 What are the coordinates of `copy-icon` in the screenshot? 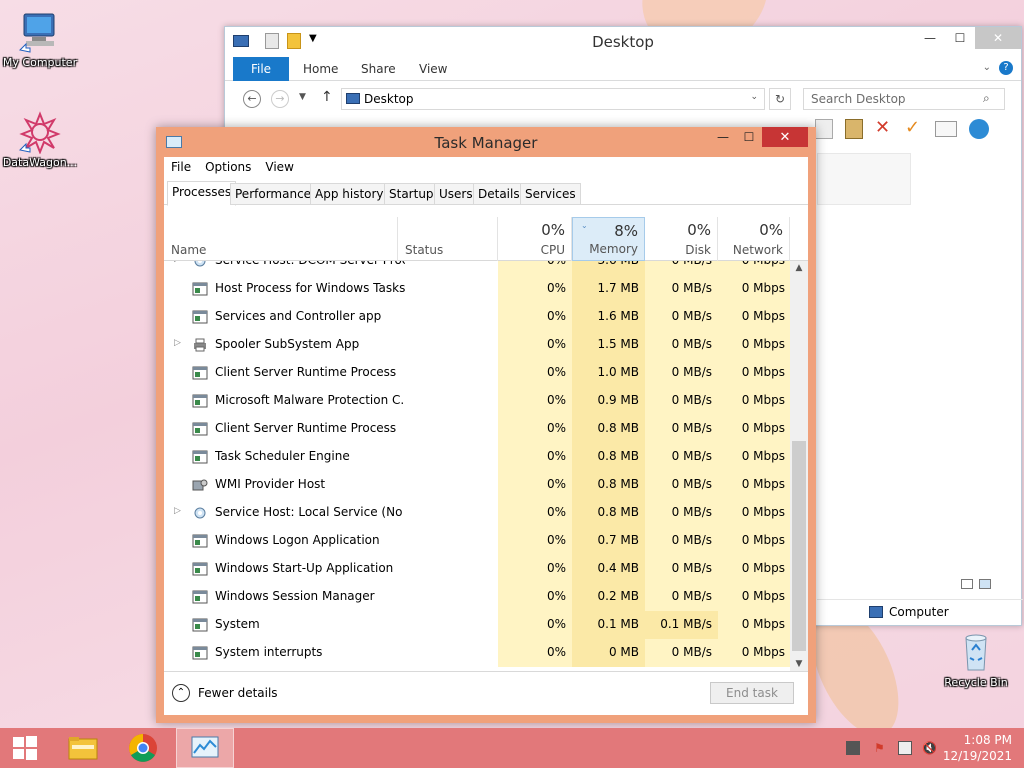 It's located at (824, 129).